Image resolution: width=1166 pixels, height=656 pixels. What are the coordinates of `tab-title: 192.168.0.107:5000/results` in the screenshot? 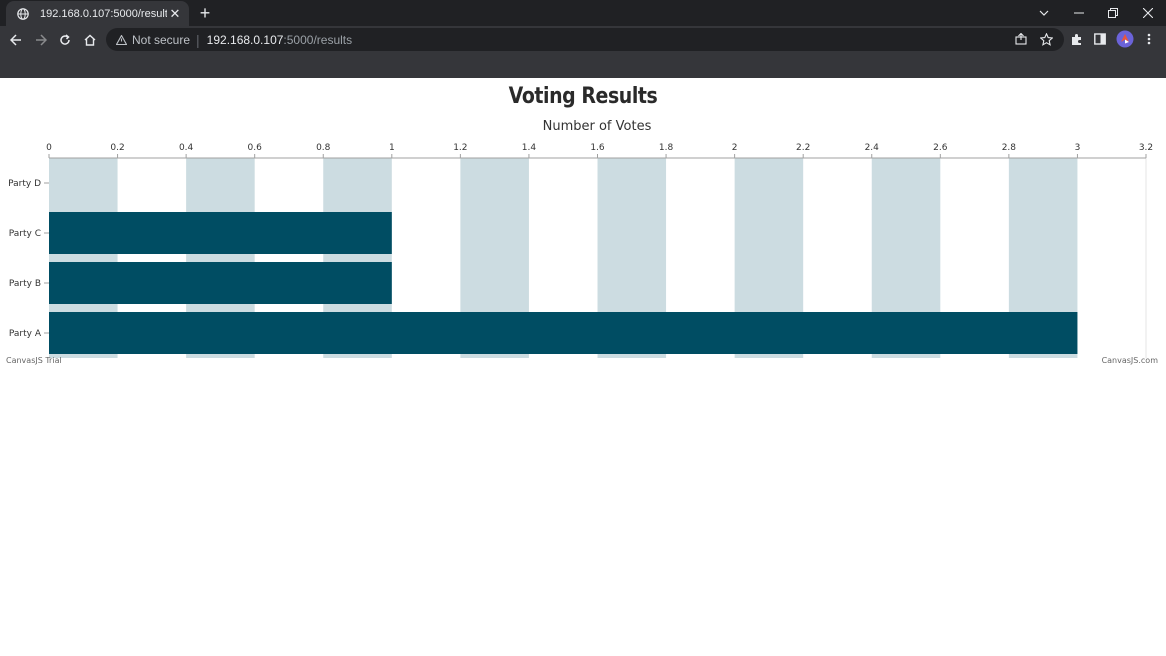 It's located at (103, 13).